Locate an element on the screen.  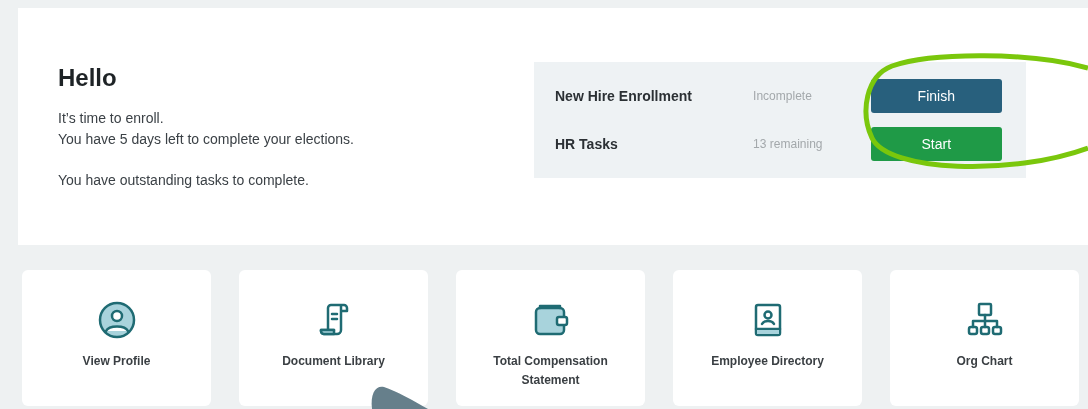
tile-label: Org Chart is located at coordinates (984, 361).